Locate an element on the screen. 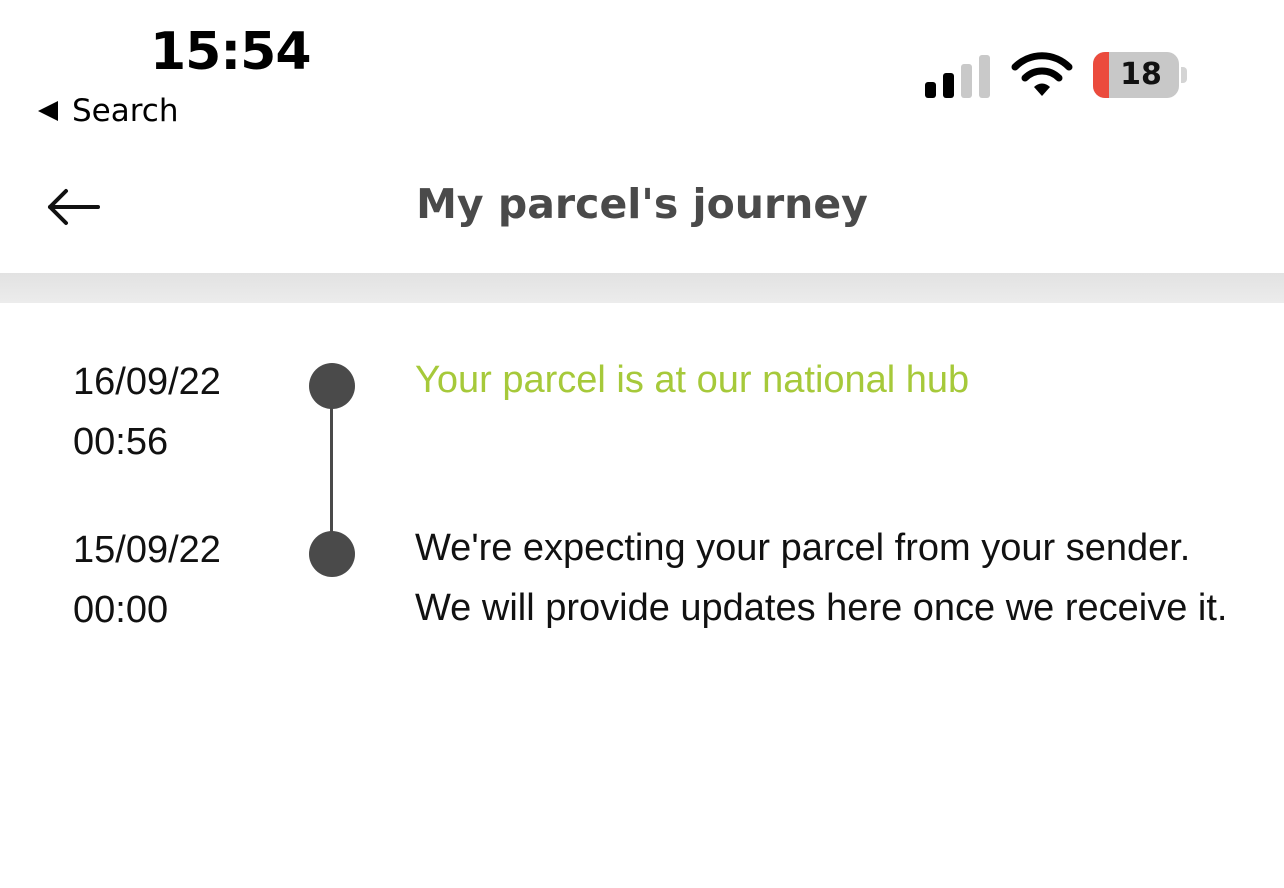 The width and height of the screenshot is (1284, 888). event-date: 15/09/22 is located at coordinates (147, 550).